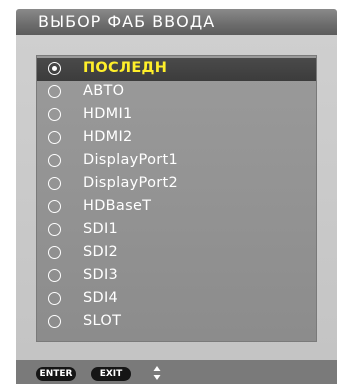 The height and width of the screenshot is (384, 353). What do you see at coordinates (176, 138) in the screenshot?
I see `input-option: HDMI2` at bounding box center [176, 138].